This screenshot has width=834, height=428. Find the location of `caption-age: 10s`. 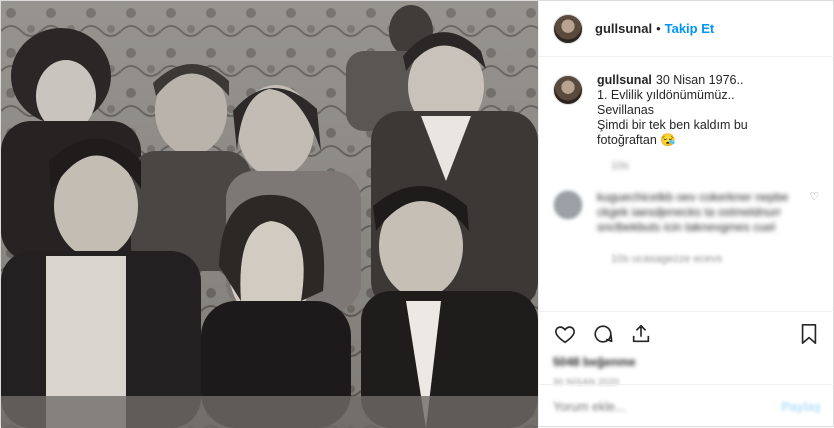

caption-age: 10s is located at coordinates (620, 166).